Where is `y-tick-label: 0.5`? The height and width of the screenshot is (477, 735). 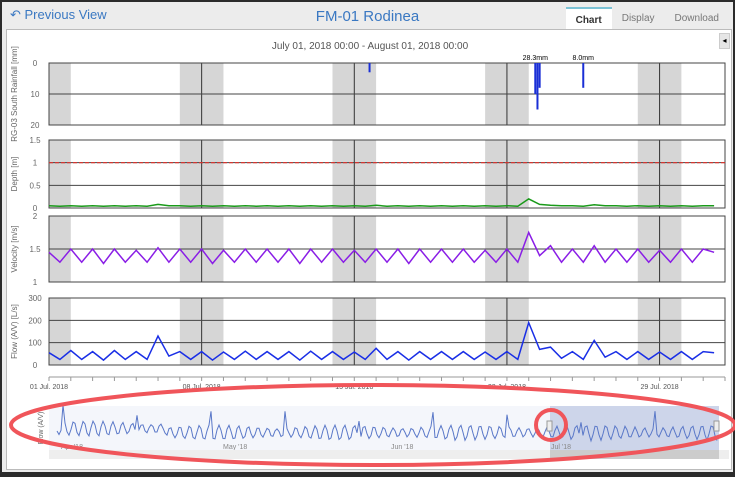 y-tick-label: 0.5 is located at coordinates (35, 185).